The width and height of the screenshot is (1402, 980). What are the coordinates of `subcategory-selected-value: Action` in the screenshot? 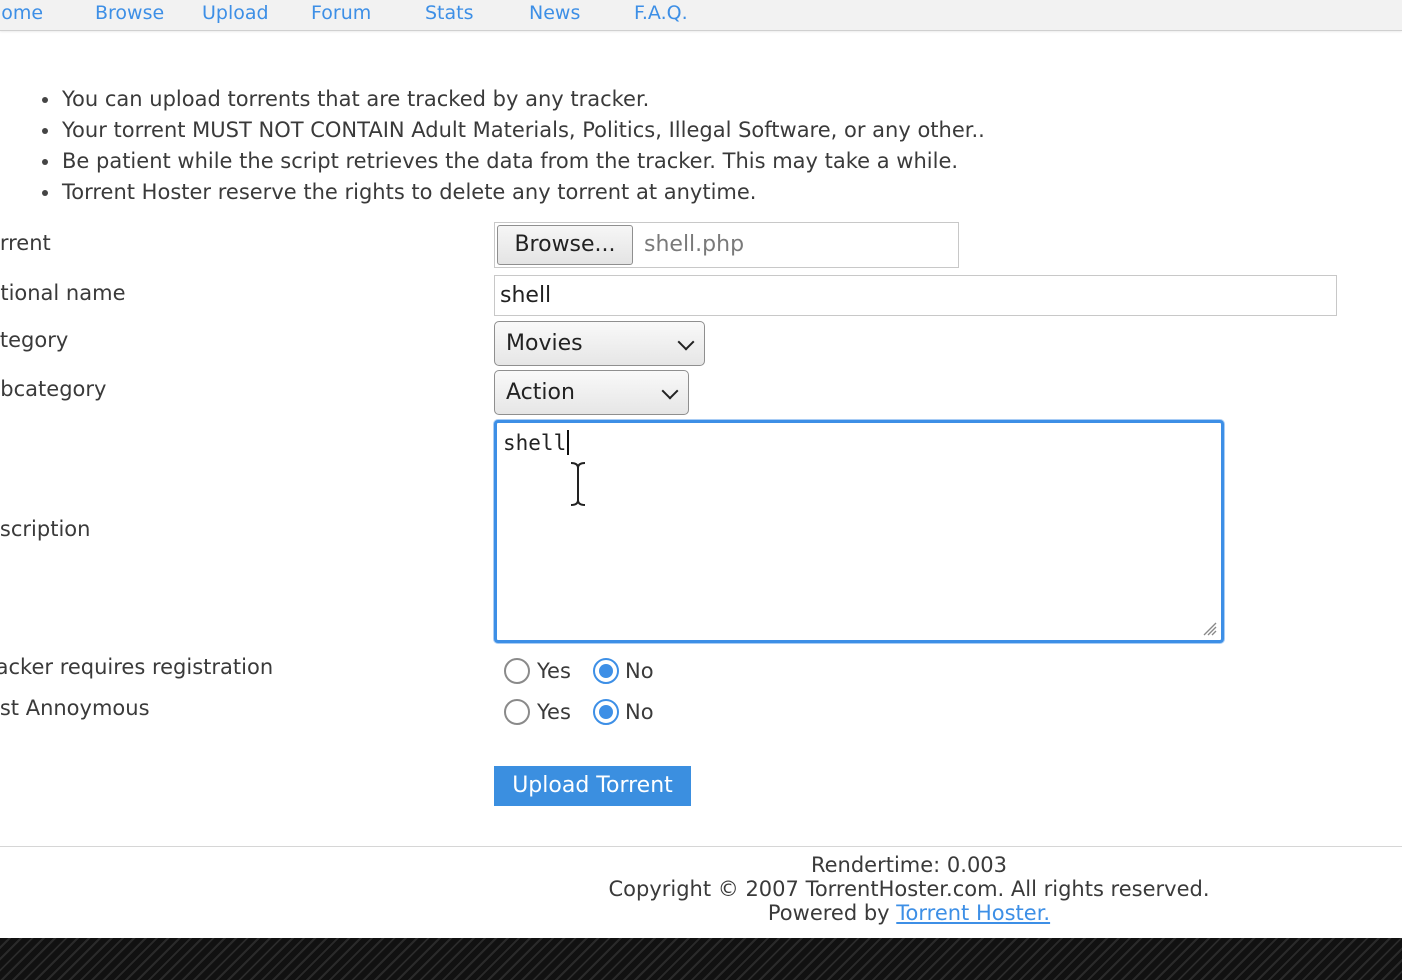 It's located at (540, 392).